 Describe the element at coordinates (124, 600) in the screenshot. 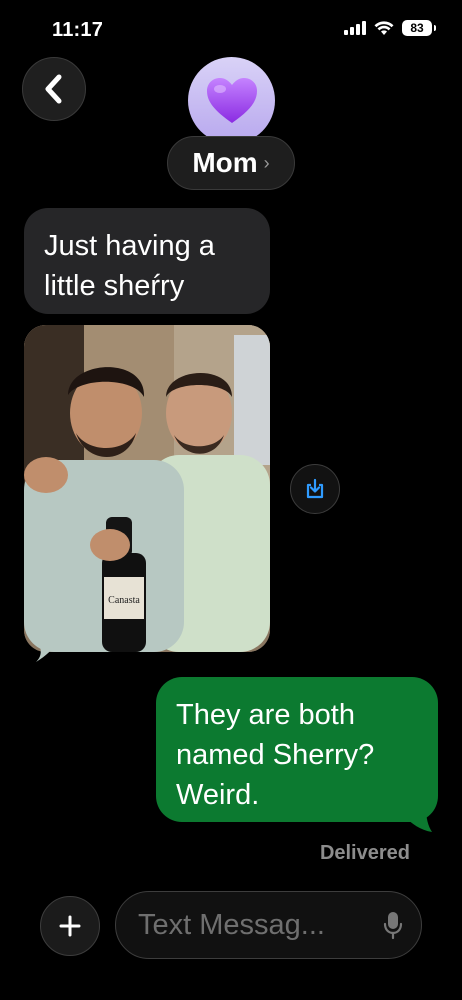

I see `bottle-label: Canasta` at that location.